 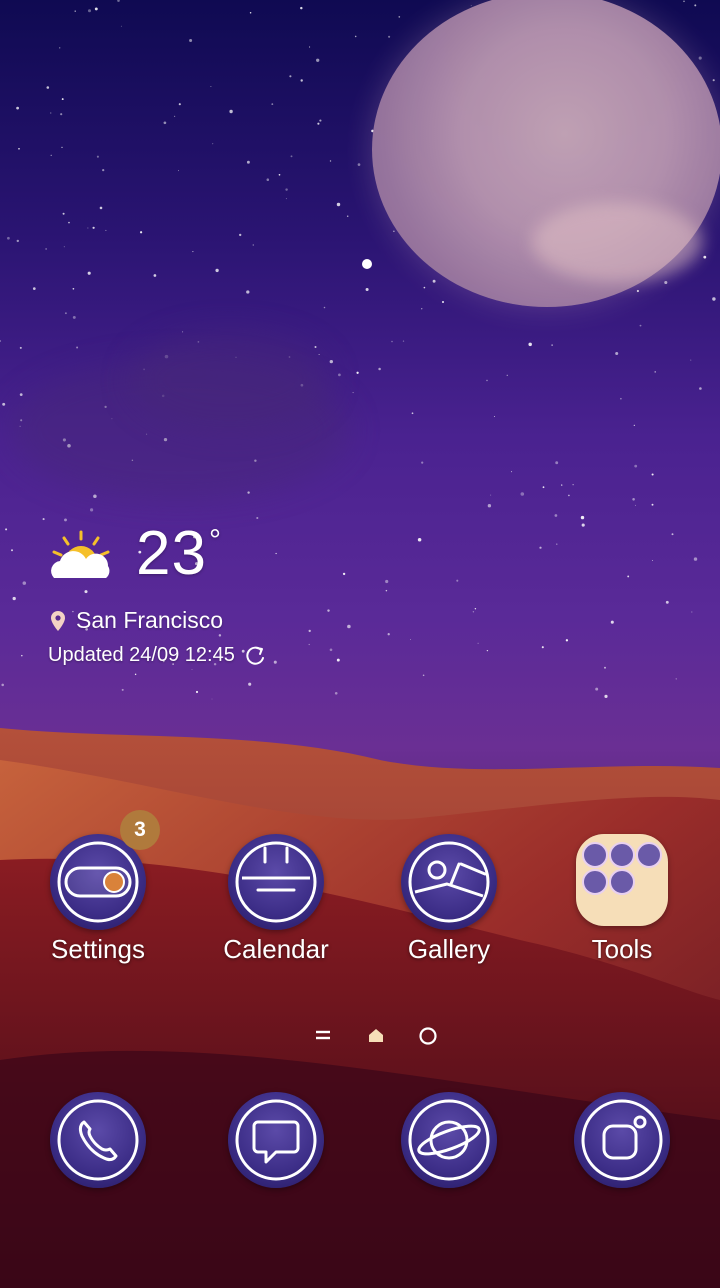 I want to click on dock-camera, so click(x=622, y=1140).